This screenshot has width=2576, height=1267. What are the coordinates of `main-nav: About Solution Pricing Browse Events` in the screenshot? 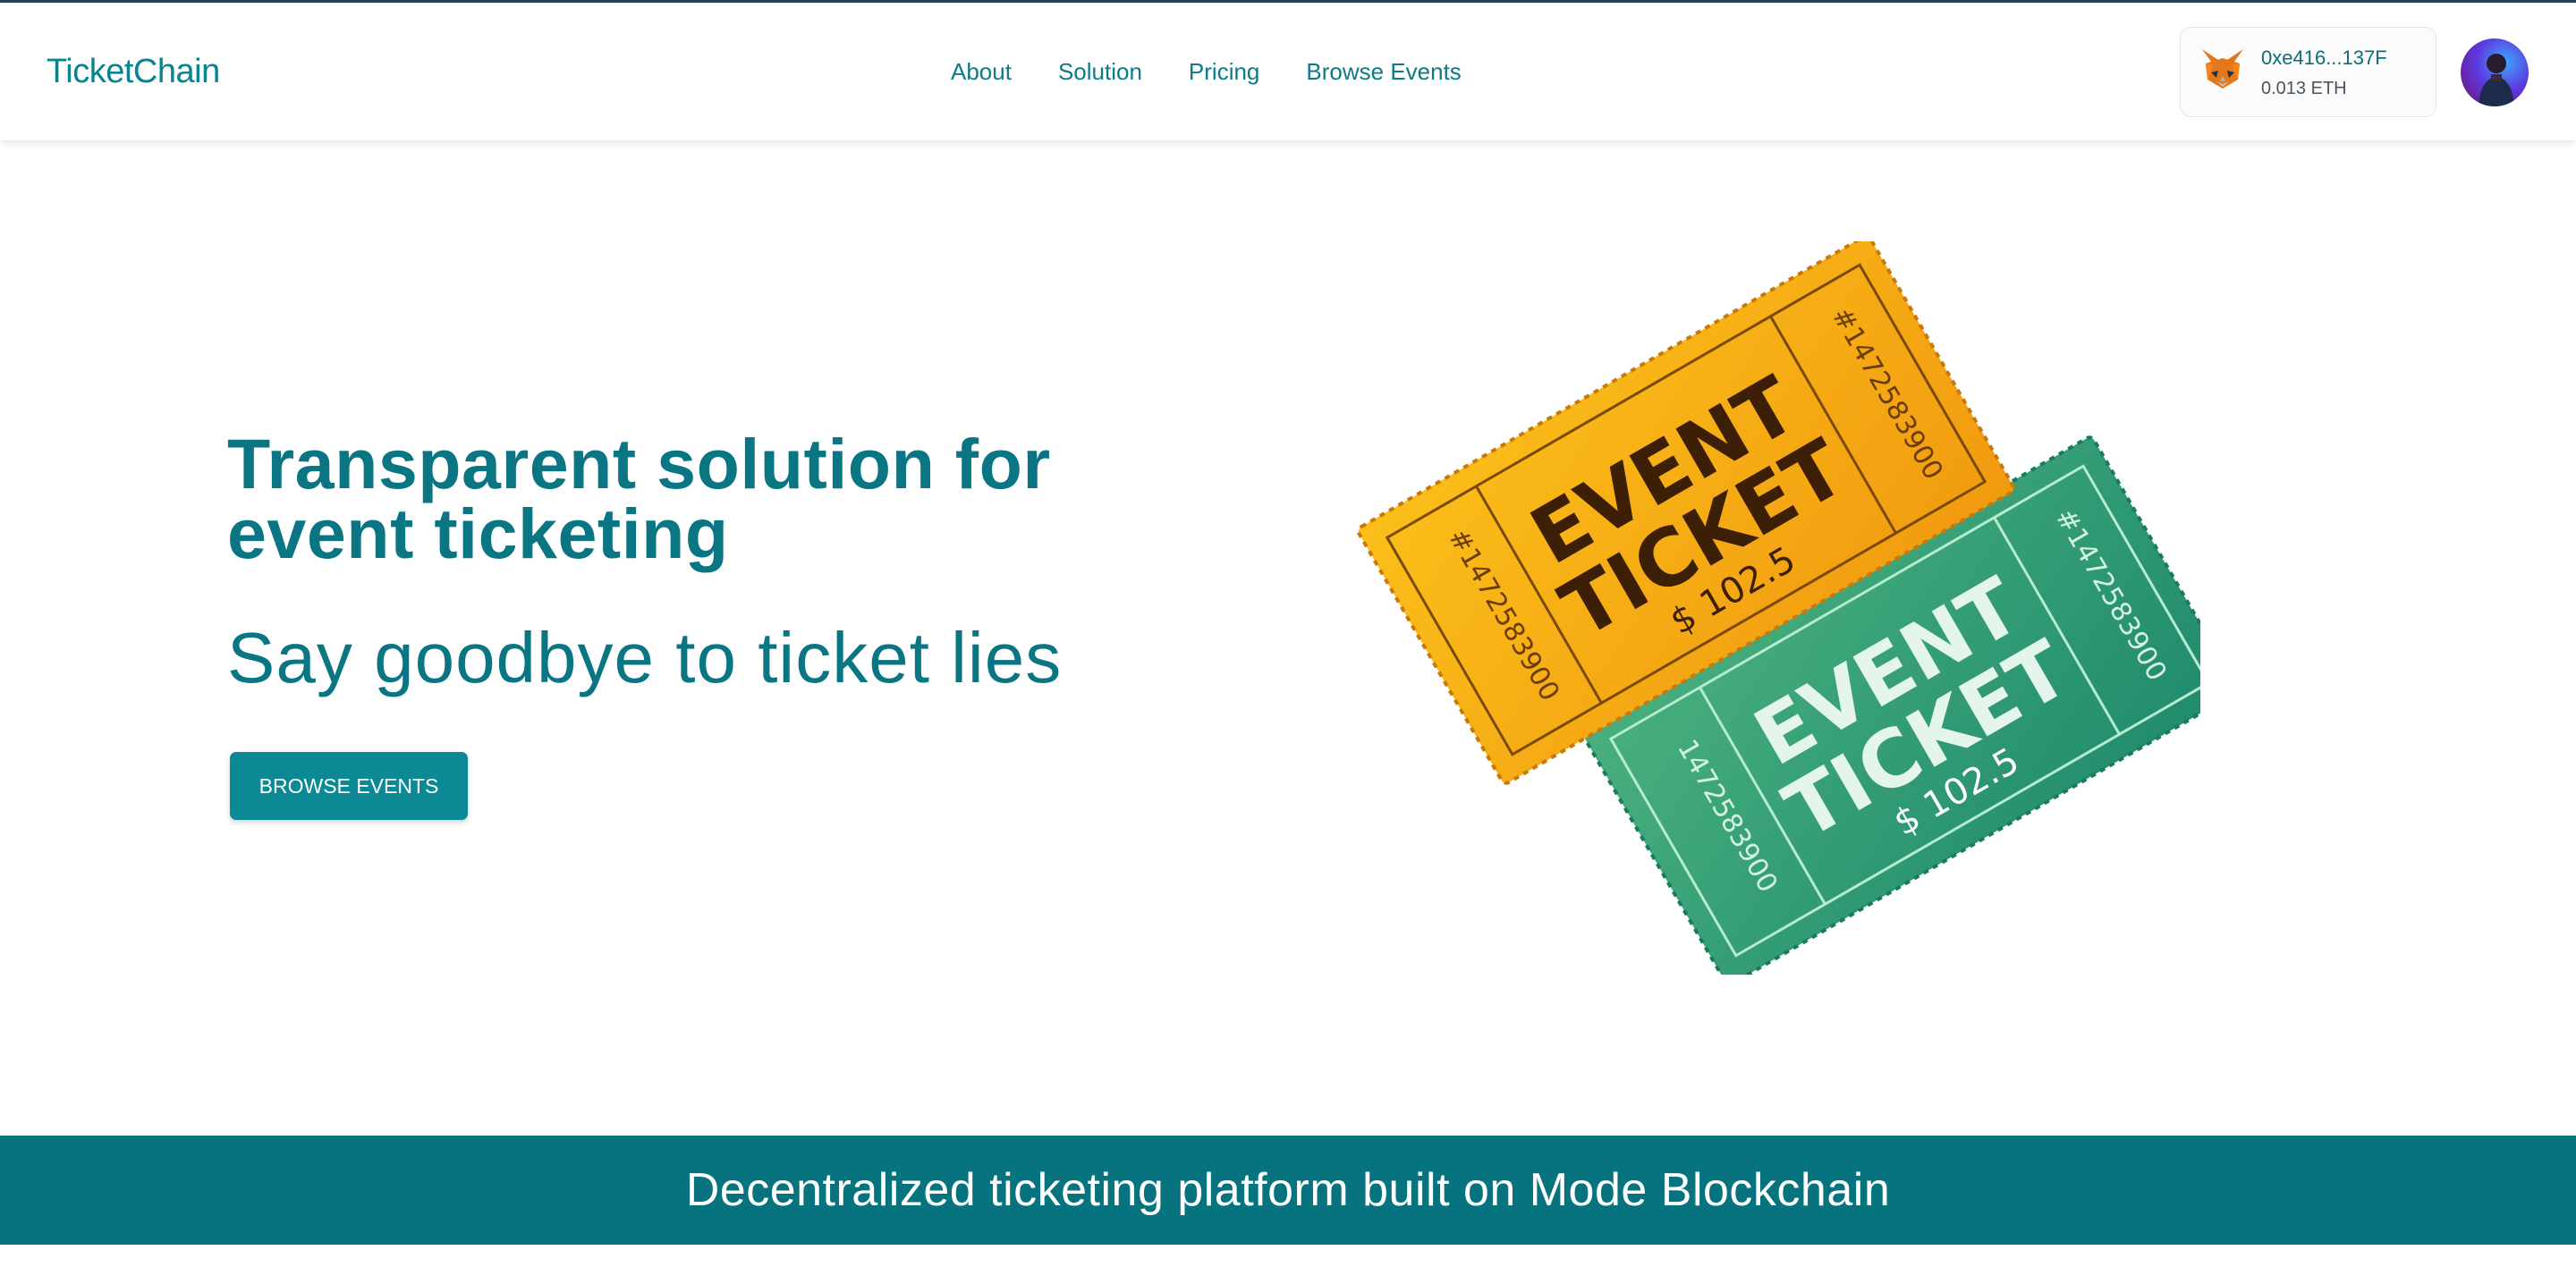 It's located at (1206, 72).